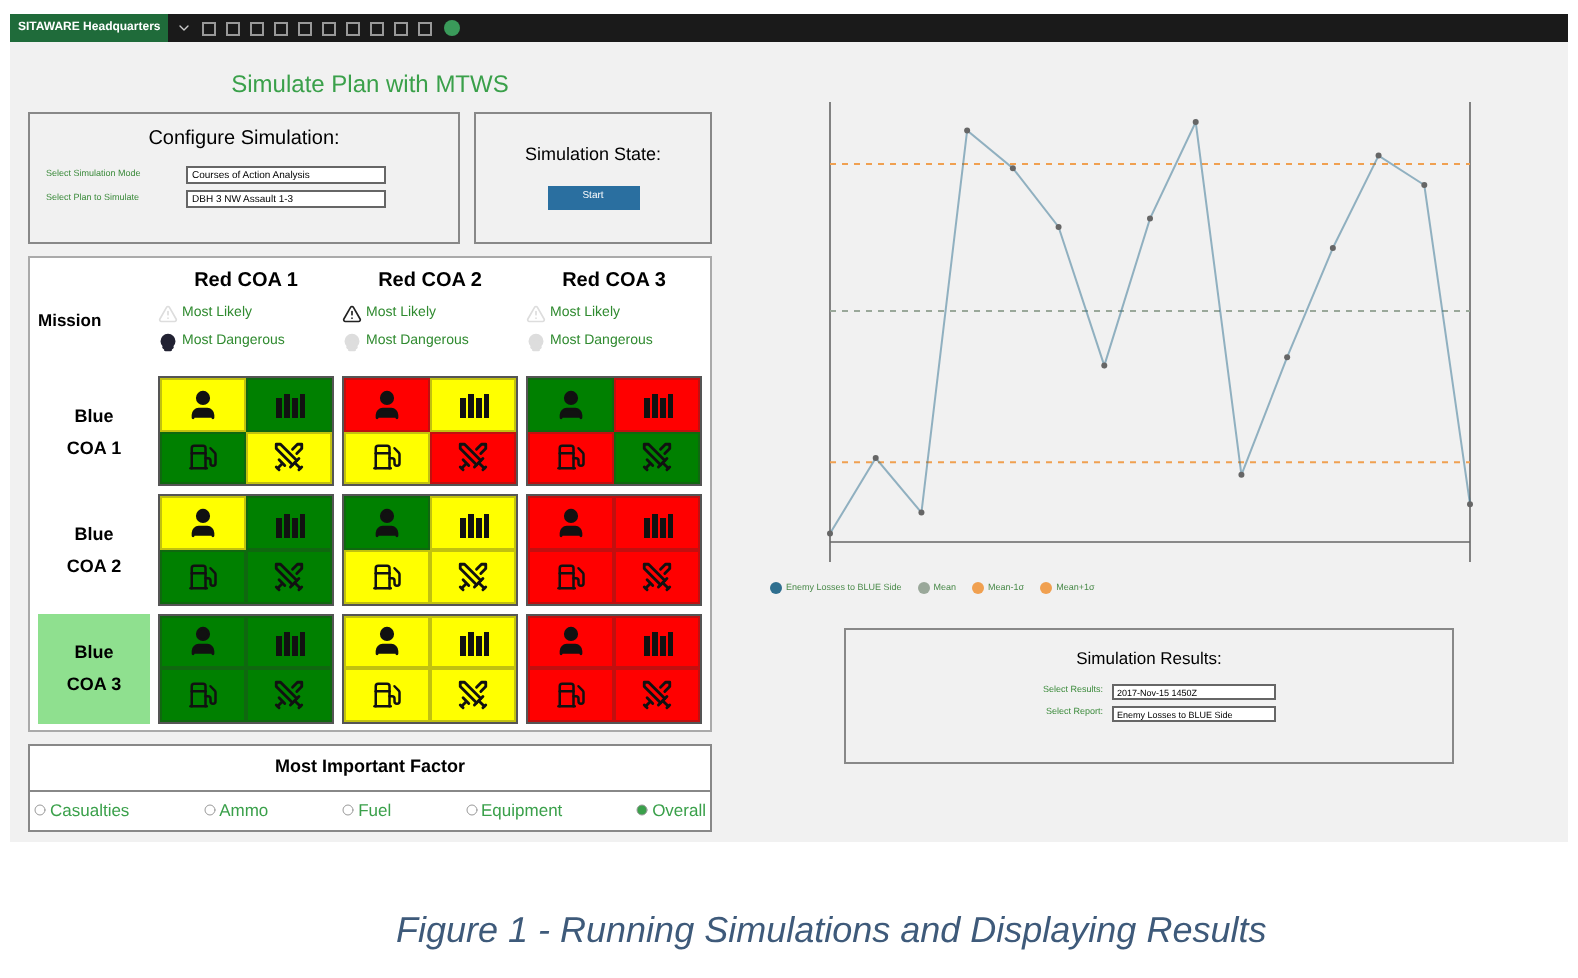 The image size is (1578, 978). I want to click on column-heading: Red COA 2, so click(430, 281).